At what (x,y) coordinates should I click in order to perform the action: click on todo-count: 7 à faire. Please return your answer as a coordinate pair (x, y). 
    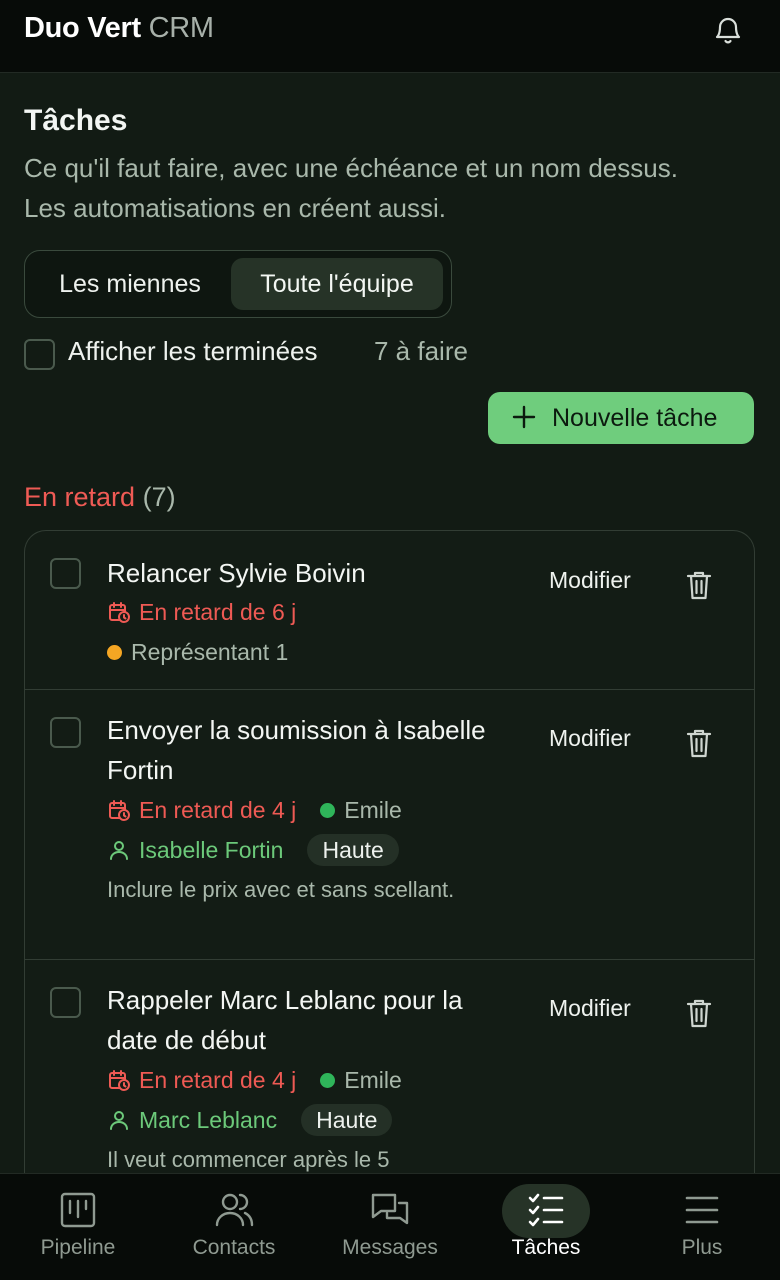
    Looking at the image, I should click on (421, 351).